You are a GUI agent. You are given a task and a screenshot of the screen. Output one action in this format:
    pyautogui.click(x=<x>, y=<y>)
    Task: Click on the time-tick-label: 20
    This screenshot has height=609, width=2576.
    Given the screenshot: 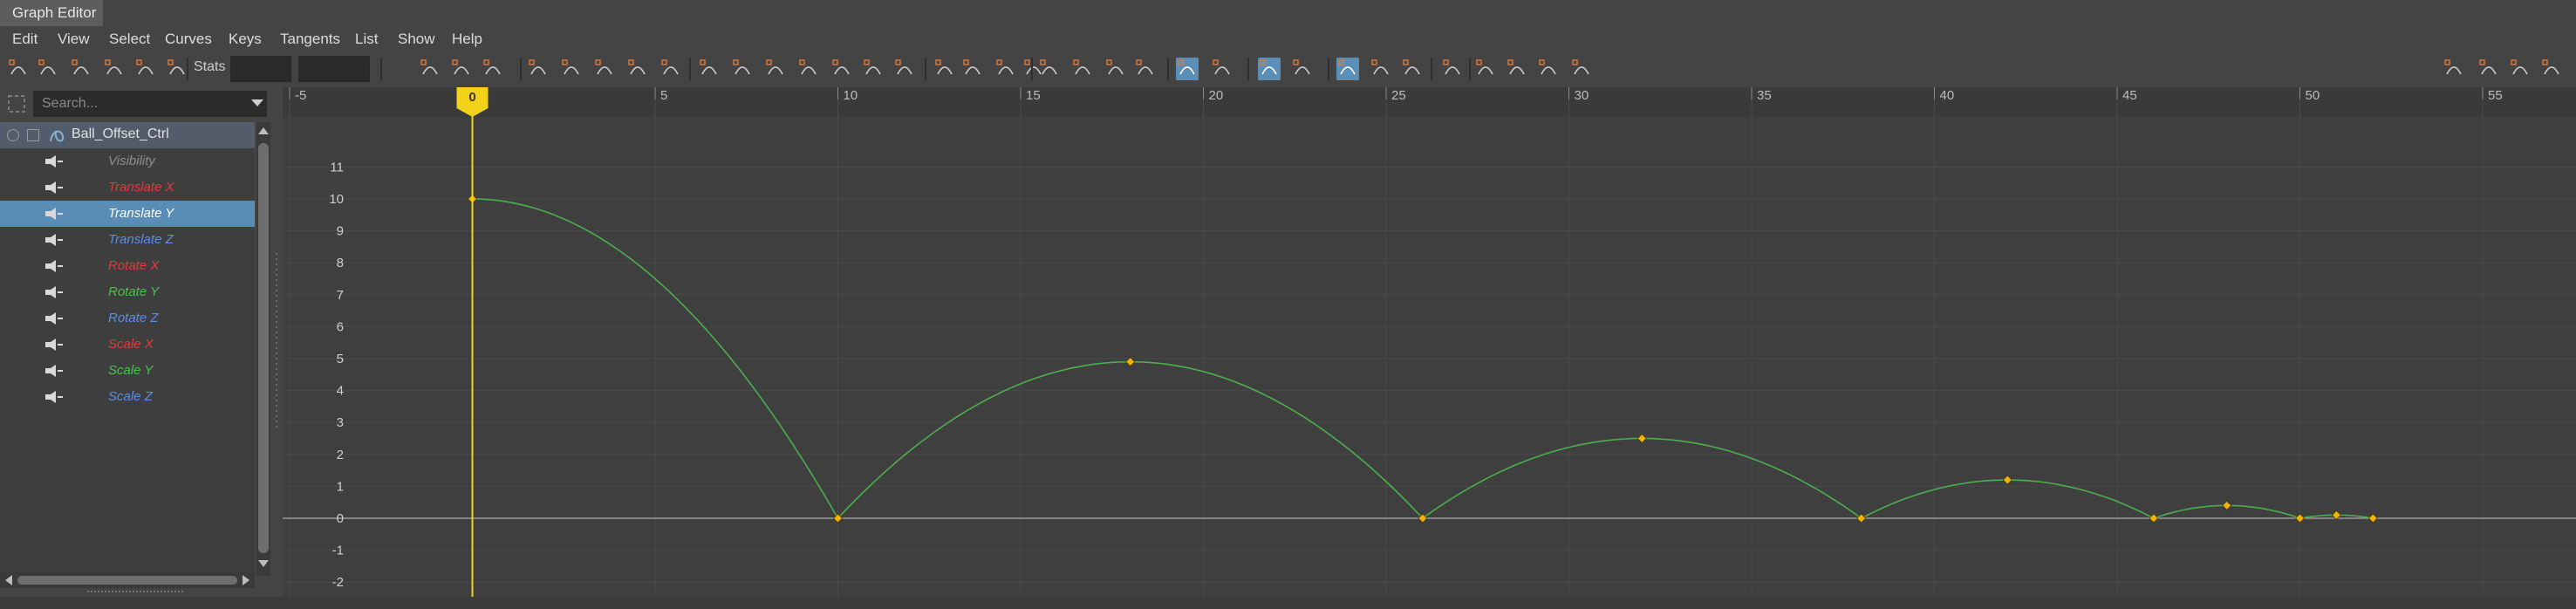 What is the action you would take?
    pyautogui.click(x=1216, y=95)
    